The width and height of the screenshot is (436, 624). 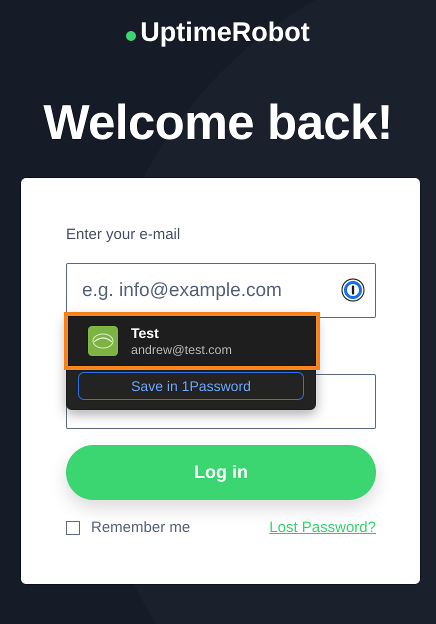 What do you see at coordinates (141, 527) in the screenshot?
I see `remember-label: Remember me` at bounding box center [141, 527].